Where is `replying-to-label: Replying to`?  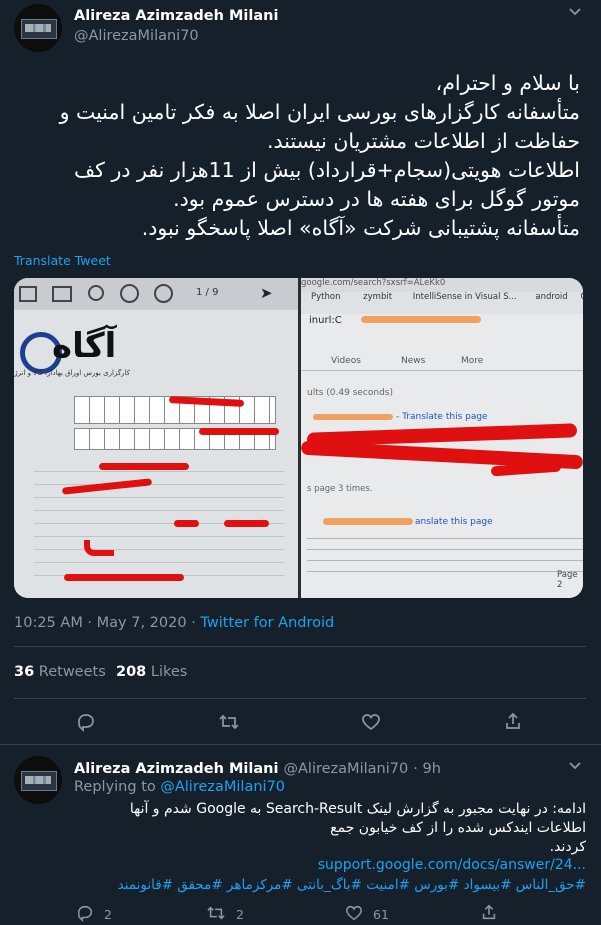
replying-to-label: Replying to is located at coordinates (117, 787).